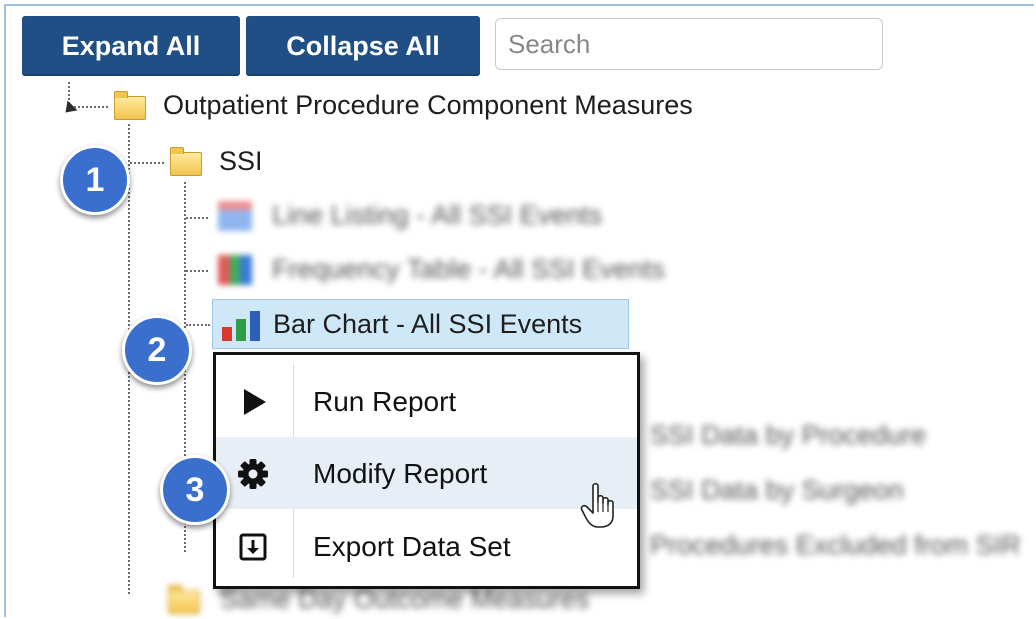  What do you see at coordinates (235, 270) in the screenshot?
I see `frequency-table-icon` at bounding box center [235, 270].